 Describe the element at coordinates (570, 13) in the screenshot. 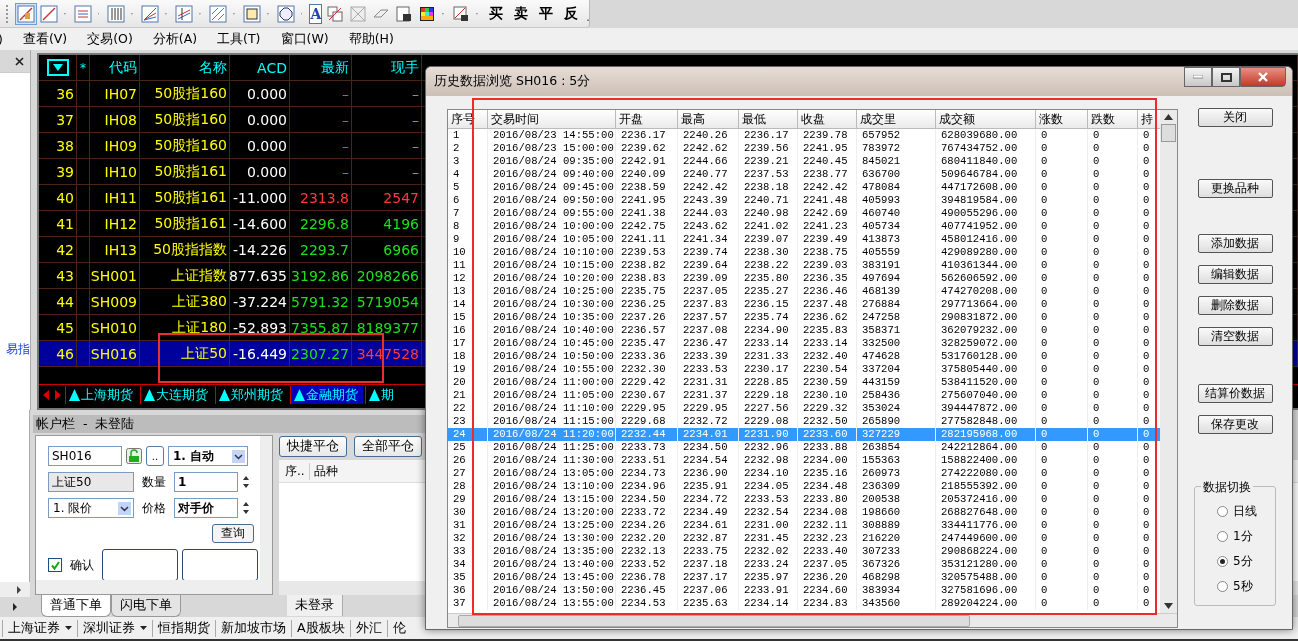

I see `trade-button: 反` at that location.